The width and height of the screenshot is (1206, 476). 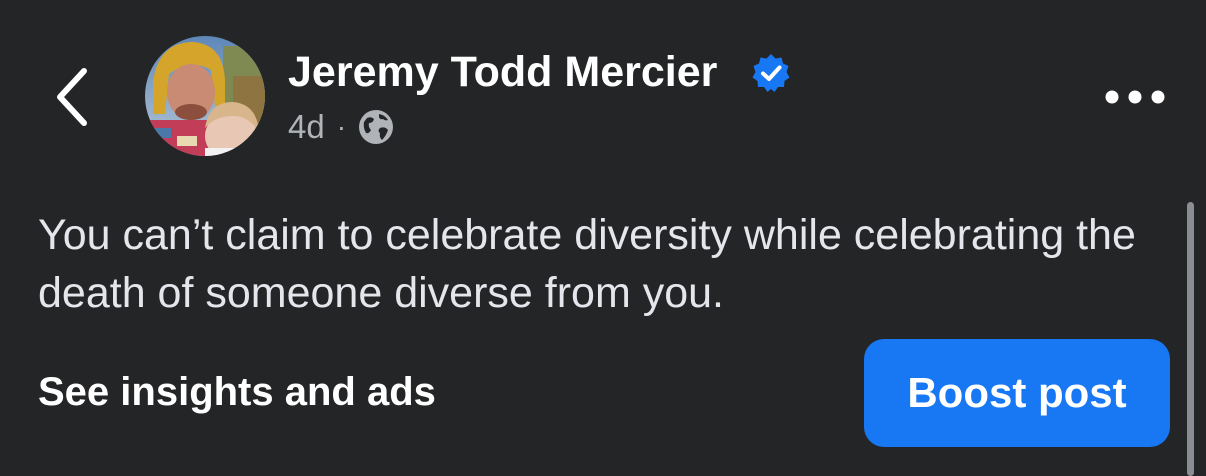 I want to click on timestamp: 4d, so click(x=306, y=126).